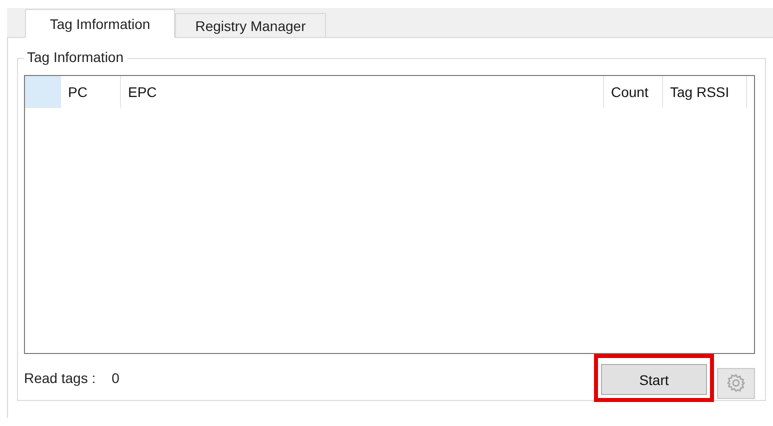 Image resolution: width=773 pixels, height=426 pixels. I want to click on settings-icon, so click(736, 383).